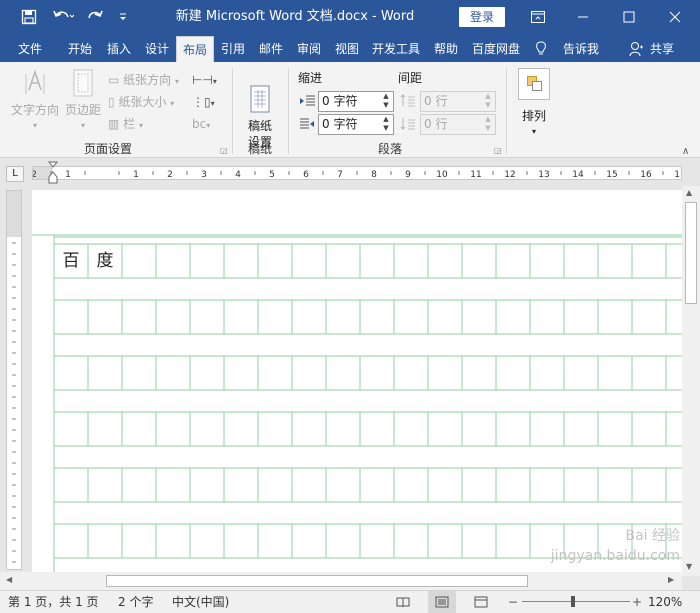 The width and height of the screenshot is (700, 613). What do you see at coordinates (317, 581) in the screenshot?
I see `horizontal-scroll-thumb` at bounding box center [317, 581].